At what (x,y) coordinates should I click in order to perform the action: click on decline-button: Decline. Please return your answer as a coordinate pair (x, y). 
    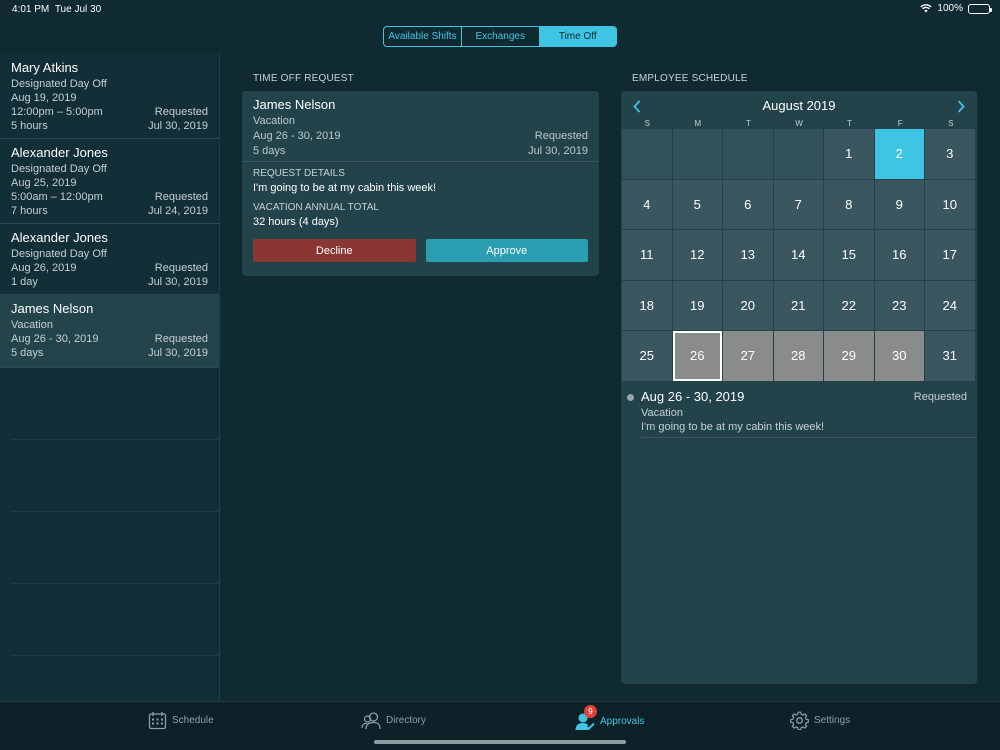
    Looking at the image, I should click on (334, 250).